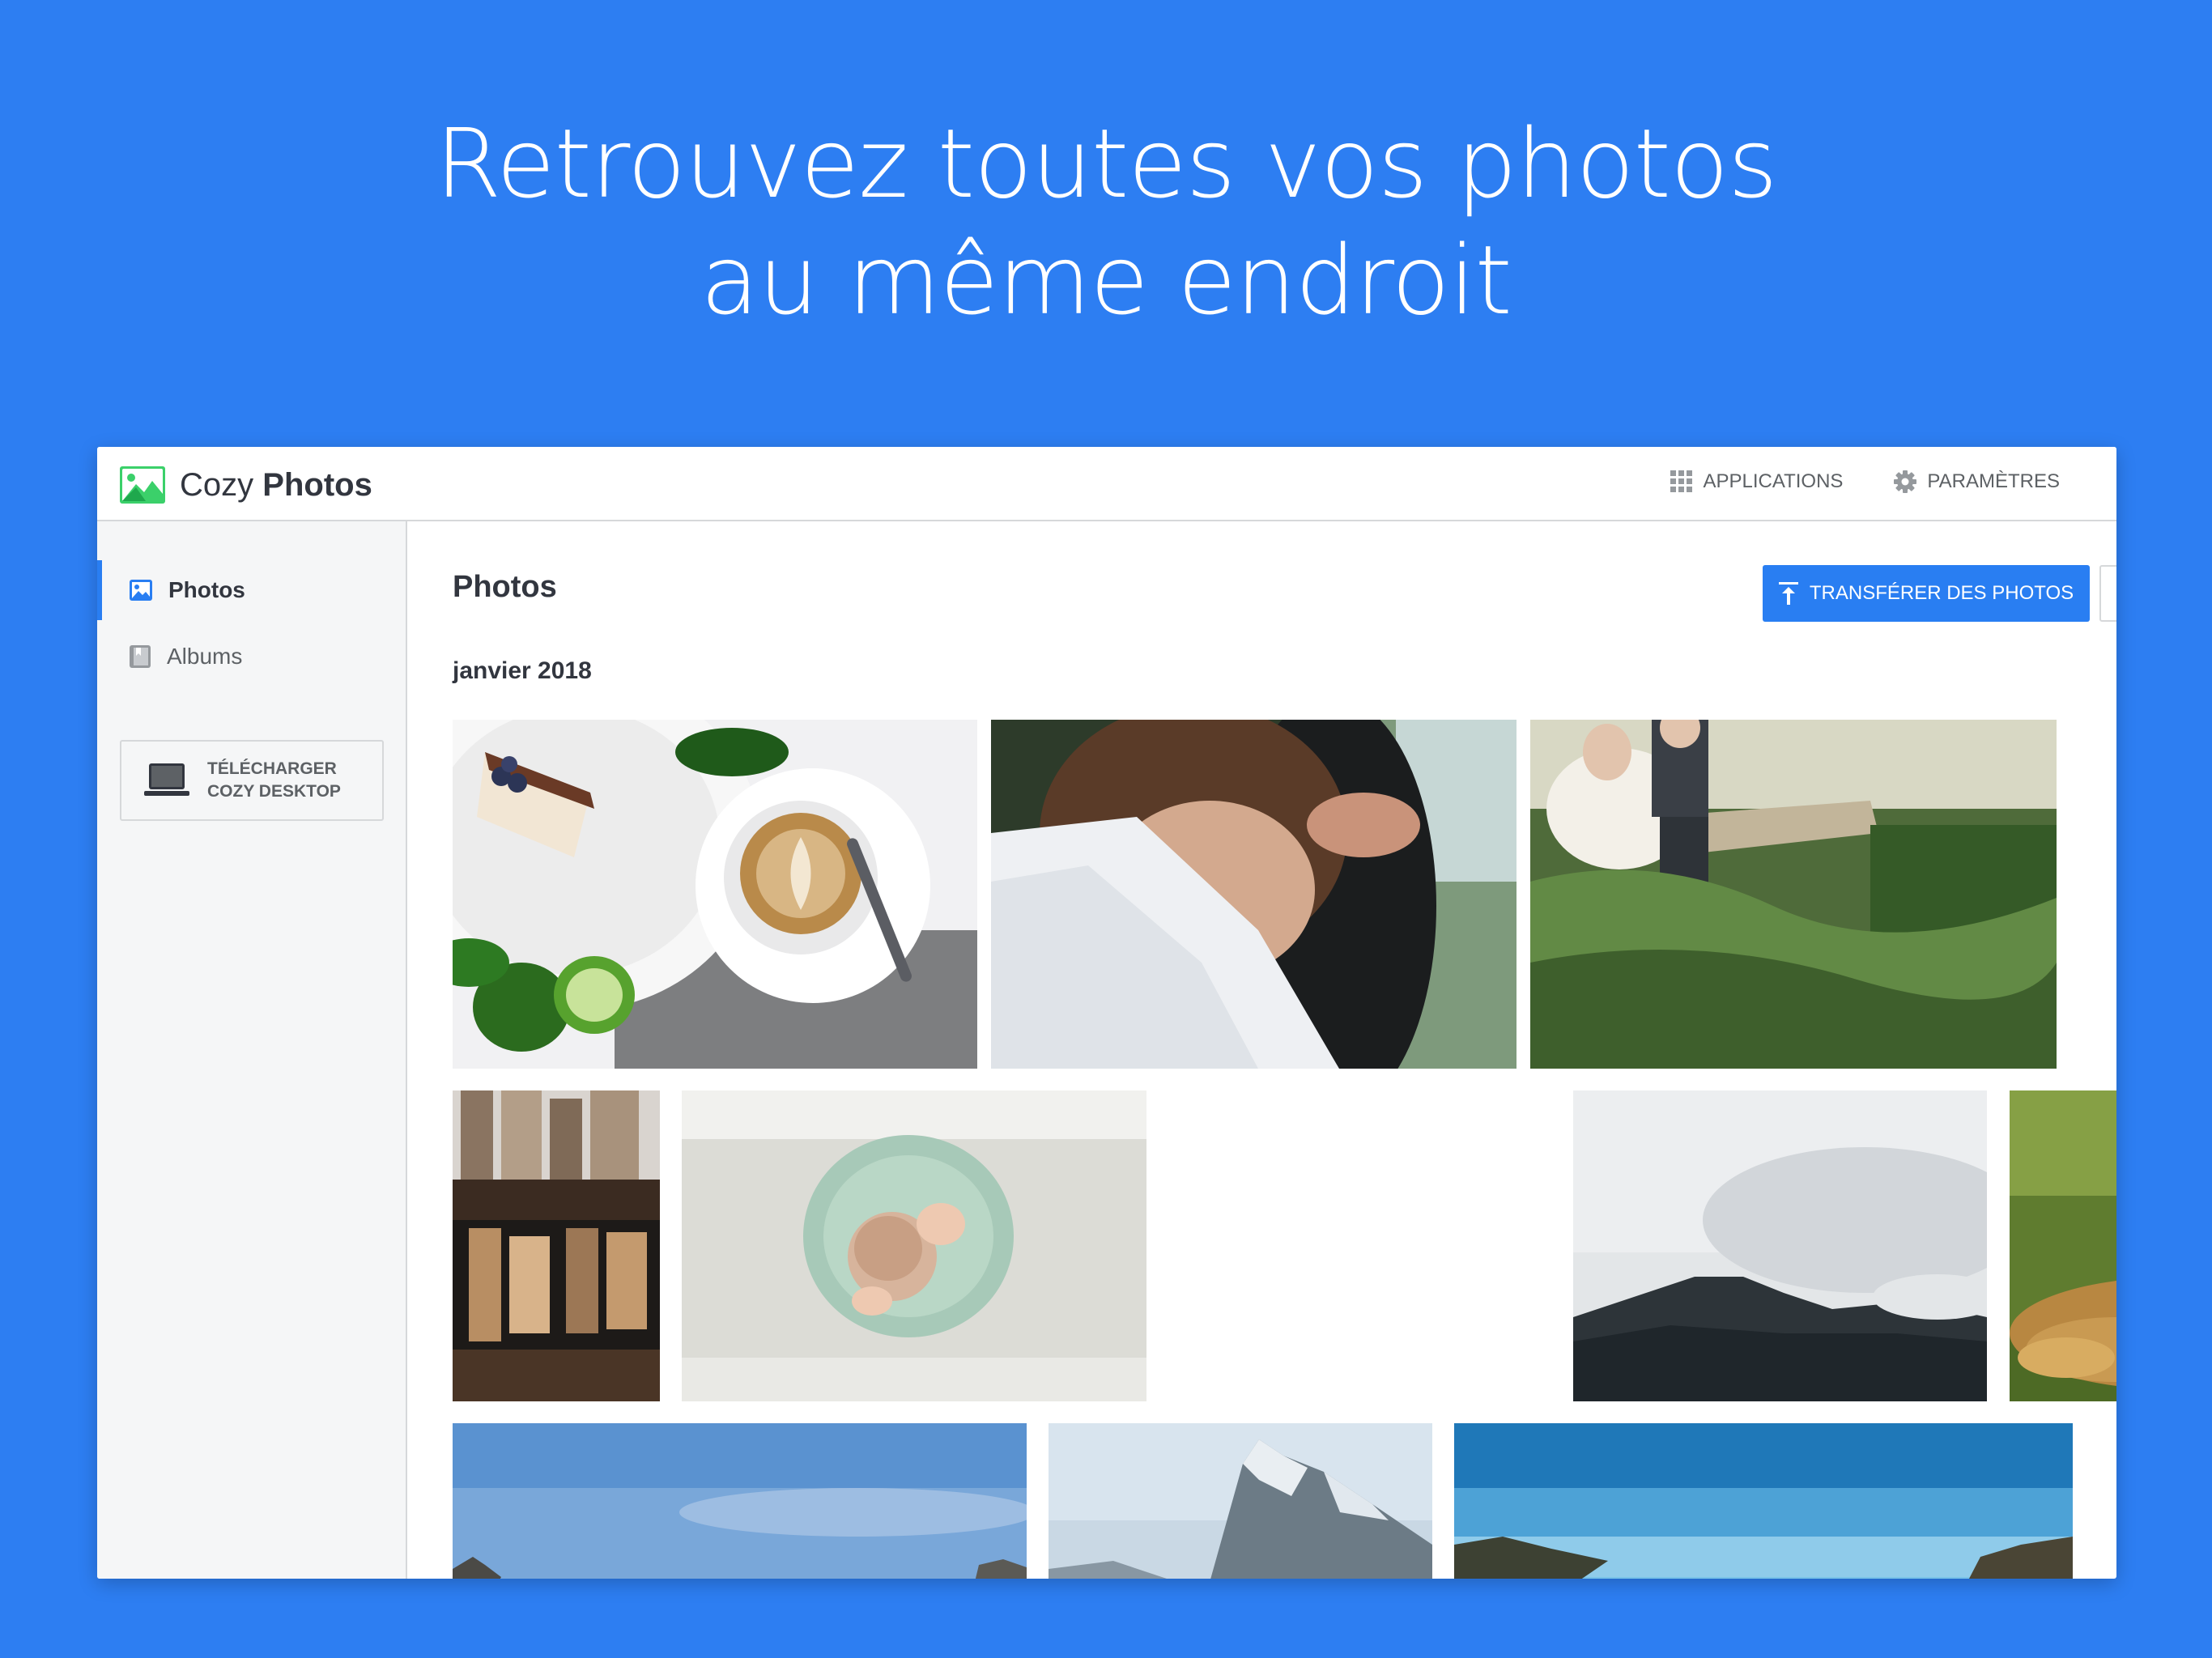 The height and width of the screenshot is (1658, 2212). Describe the element at coordinates (1106, 280) in the screenshot. I see `headline-line-2: au même endroit` at that location.